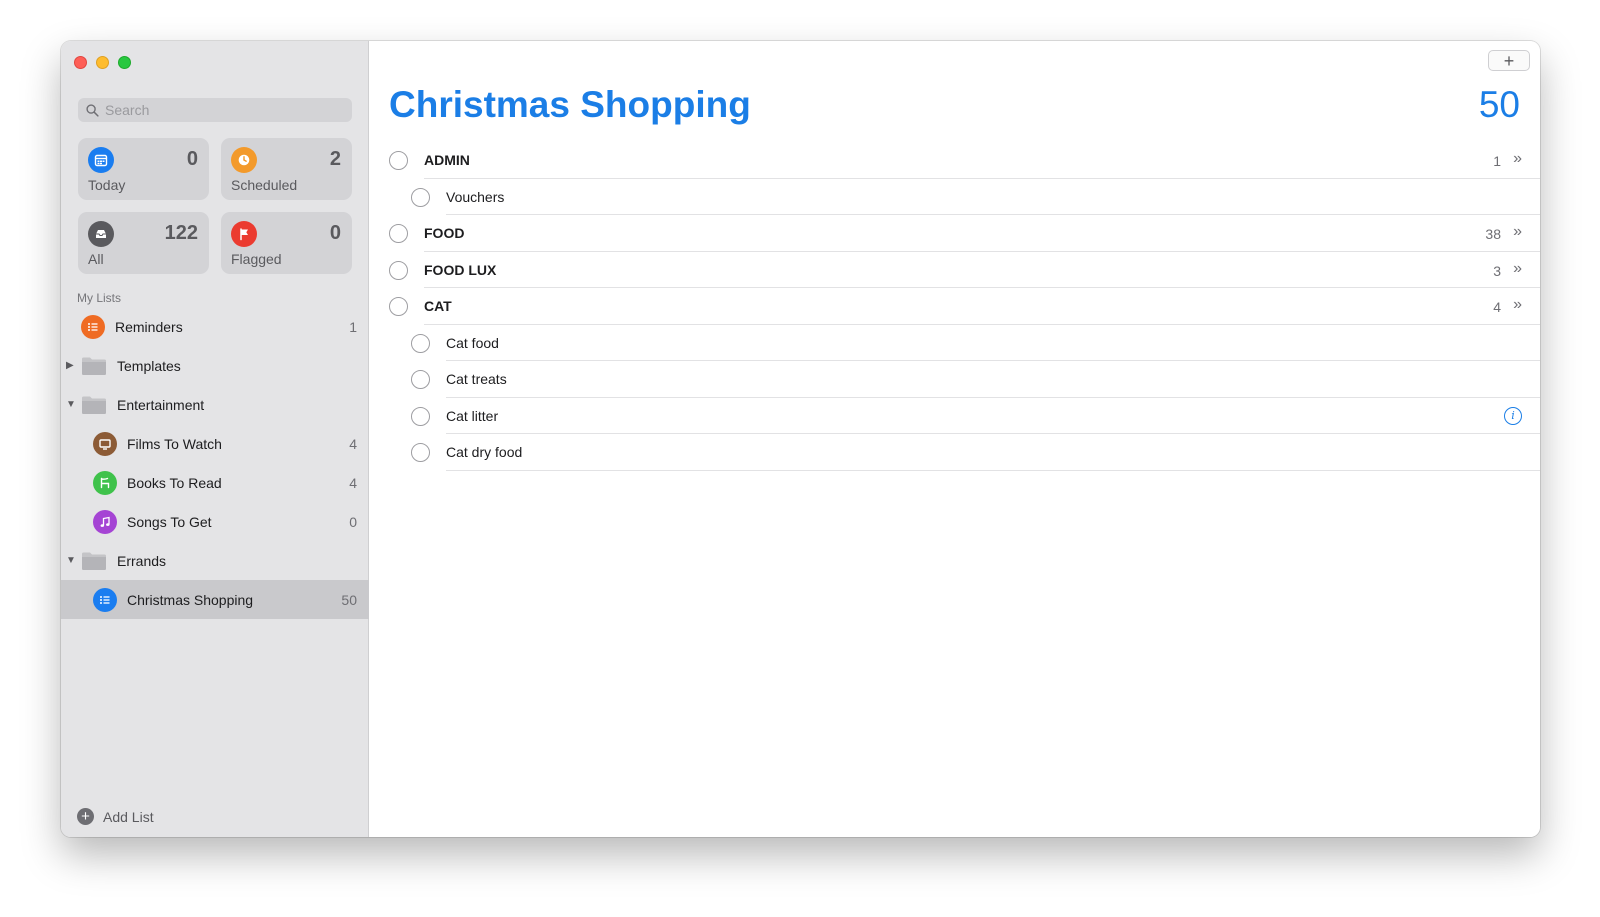 Image resolution: width=1600 pixels, height=917 pixels. What do you see at coordinates (105, 599) in the screenshot?
I see `list-bullet-icon` at bounding box center [105, 599].